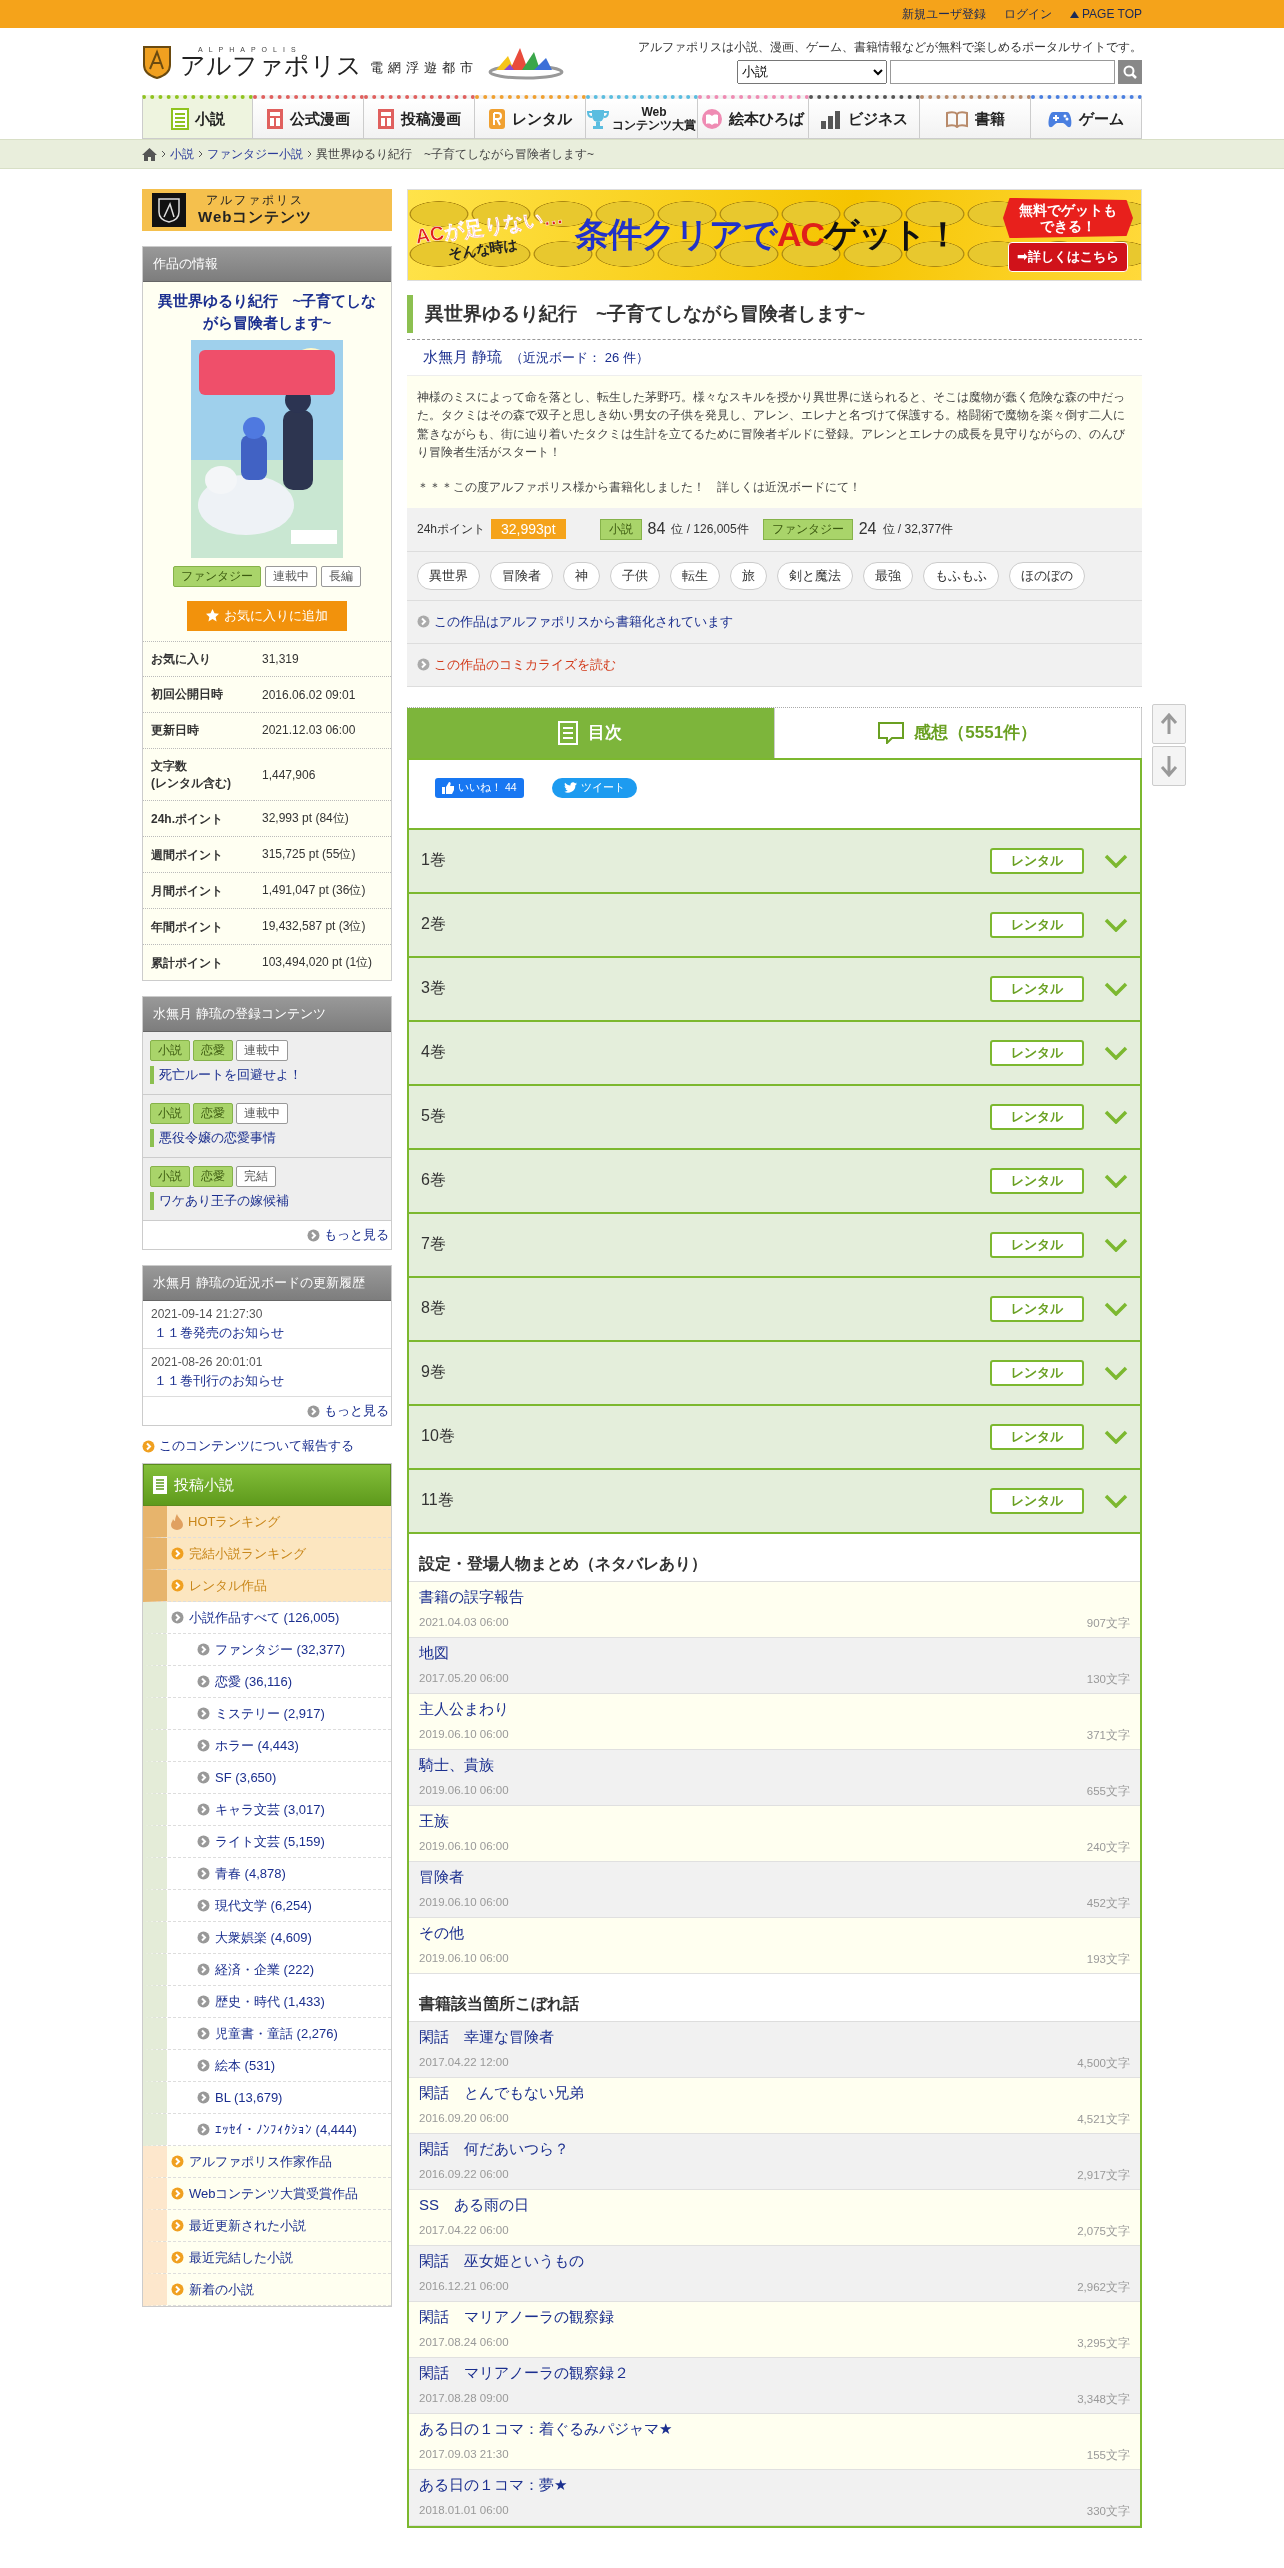 The width and height of the screenshot is (1284, 2568). I want to click on details-button: ➡詳しくはこちら, so click(1068, 257).